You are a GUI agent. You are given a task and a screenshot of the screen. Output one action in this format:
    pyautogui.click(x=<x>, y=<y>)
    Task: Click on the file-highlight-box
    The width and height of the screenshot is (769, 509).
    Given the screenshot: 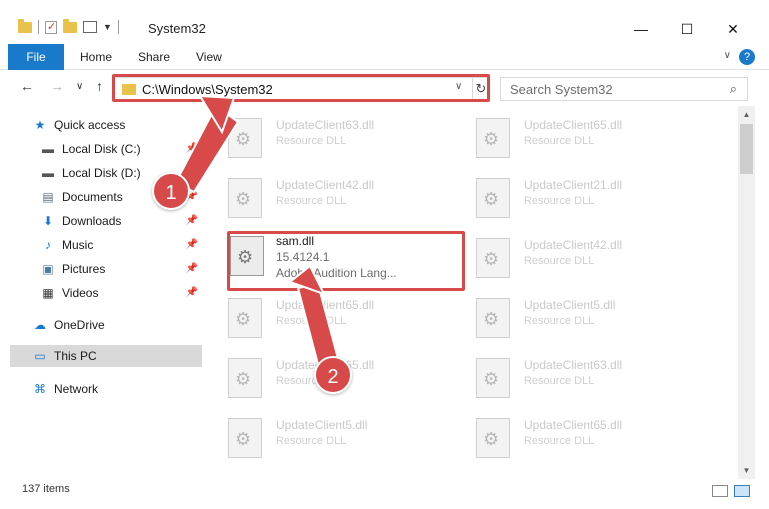 What is the action you would take?
    pyautogui.click(x=346, y=261)
    